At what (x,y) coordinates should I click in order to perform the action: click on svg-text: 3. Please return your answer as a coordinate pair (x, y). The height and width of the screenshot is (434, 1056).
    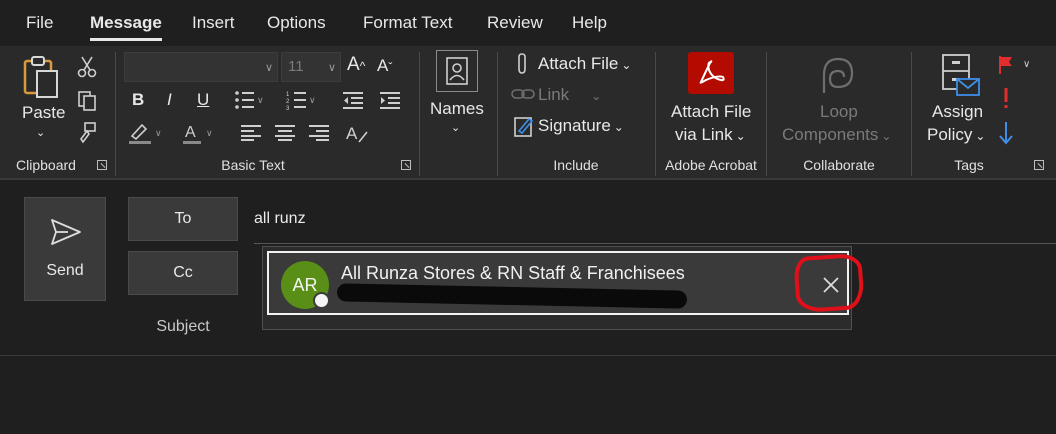
    Looking at the image, I should click on (288, 108).